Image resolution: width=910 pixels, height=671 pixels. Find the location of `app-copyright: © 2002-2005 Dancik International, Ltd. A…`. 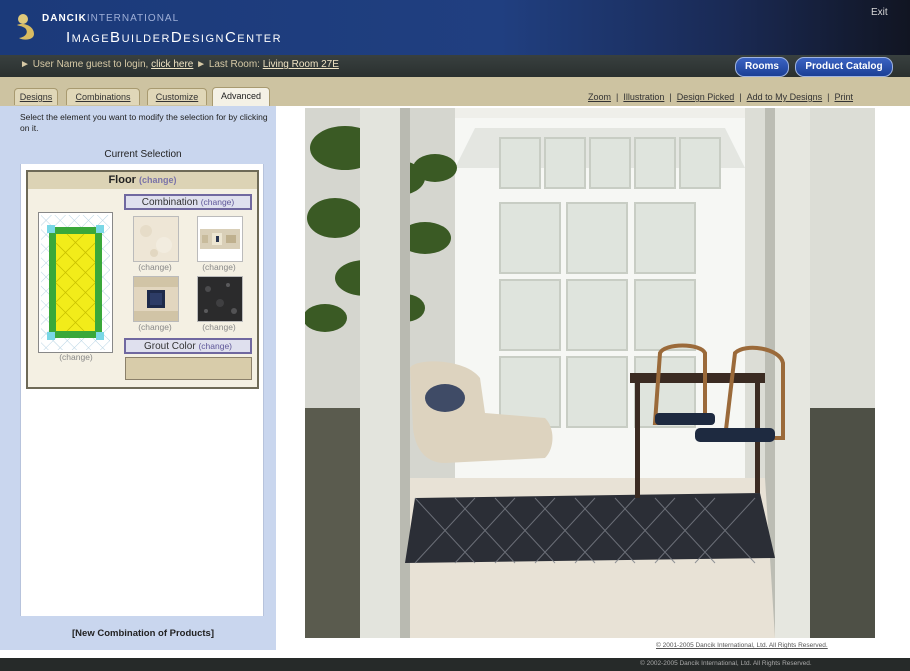

app-copyright: © 2002-2005 Dancik International, Ltd. A… is located at coordinates (726, 663).